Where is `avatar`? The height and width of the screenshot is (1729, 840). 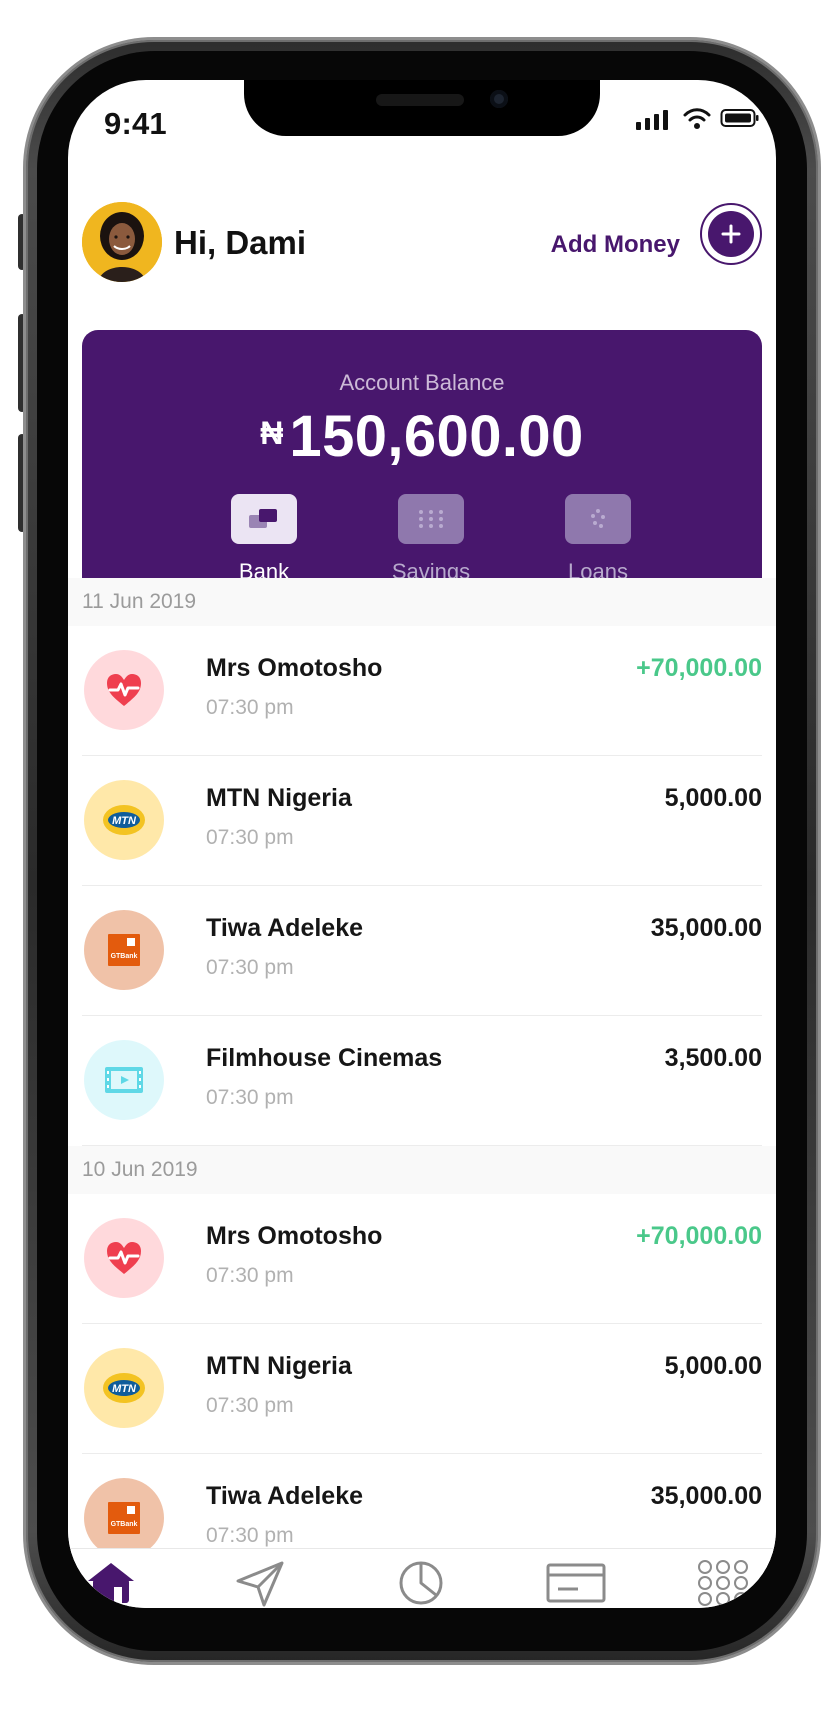
avatar is located at coordinates (122, 242).